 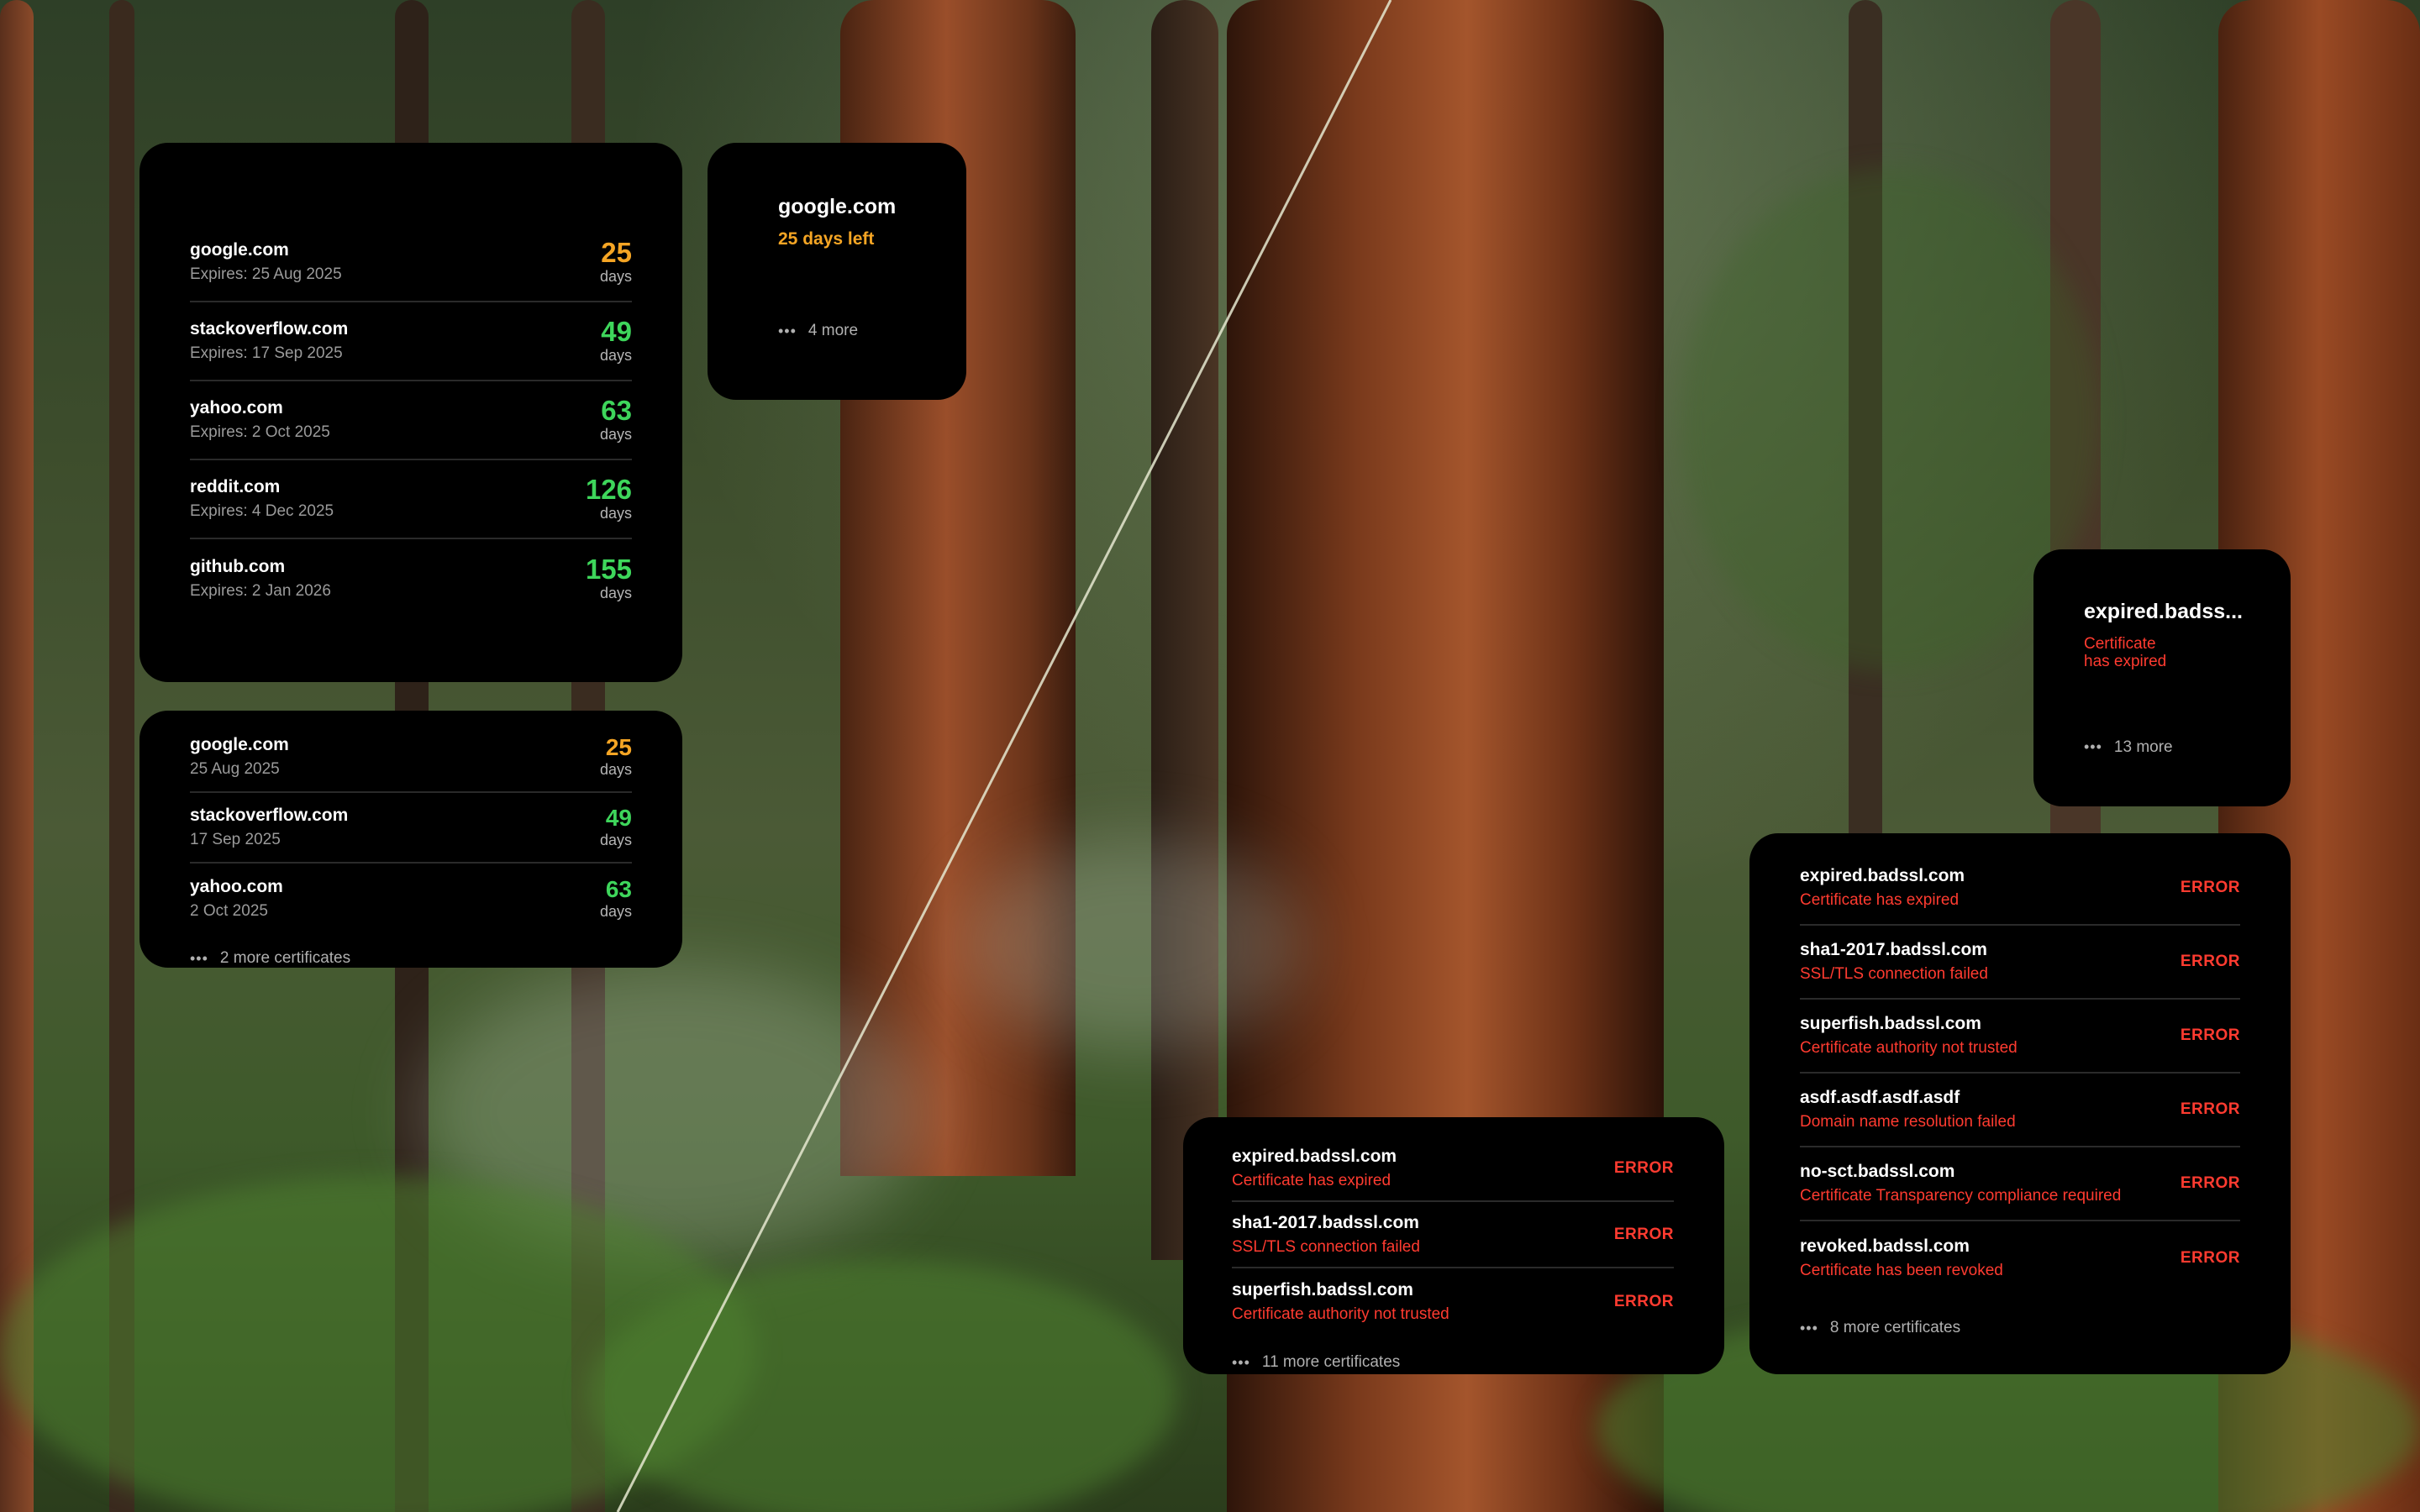 I want to click on days-remaining: 155, so click(x=608, y=569).